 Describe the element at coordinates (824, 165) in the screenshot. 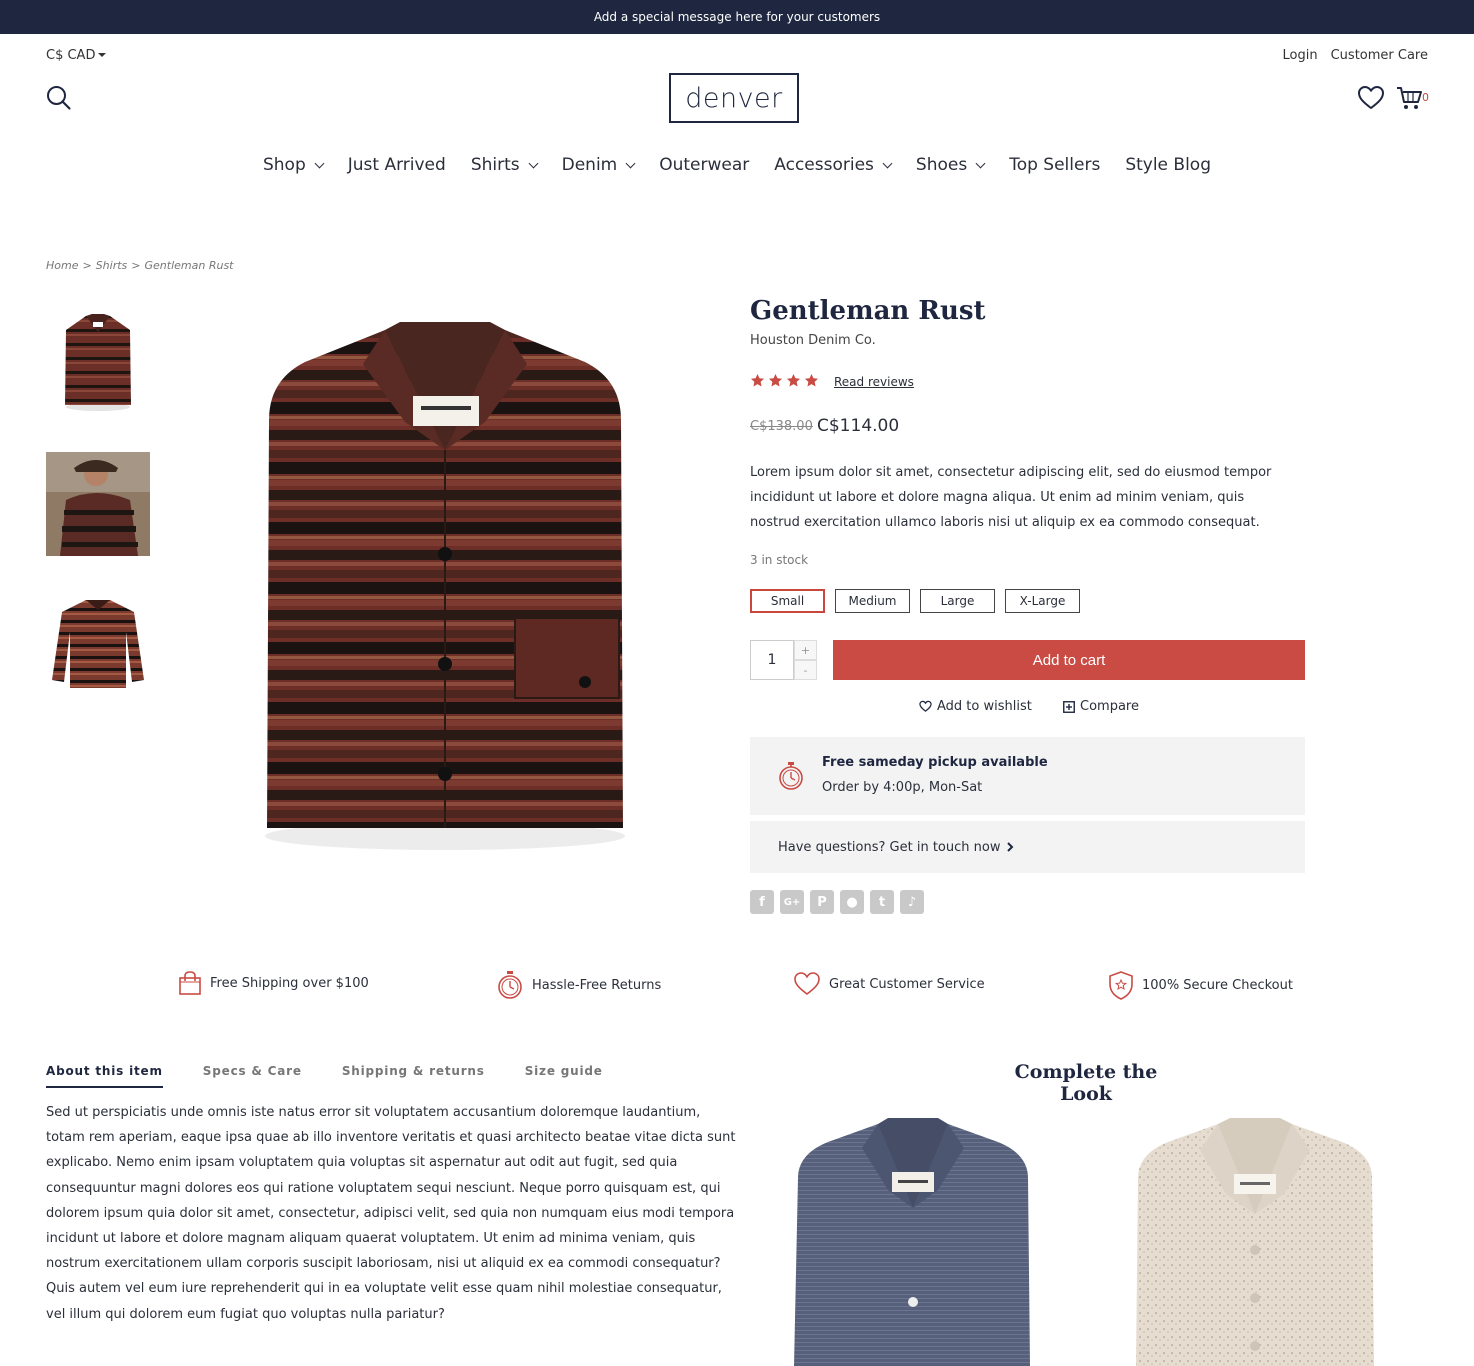

I see `nav-label: Accessories` at that location.